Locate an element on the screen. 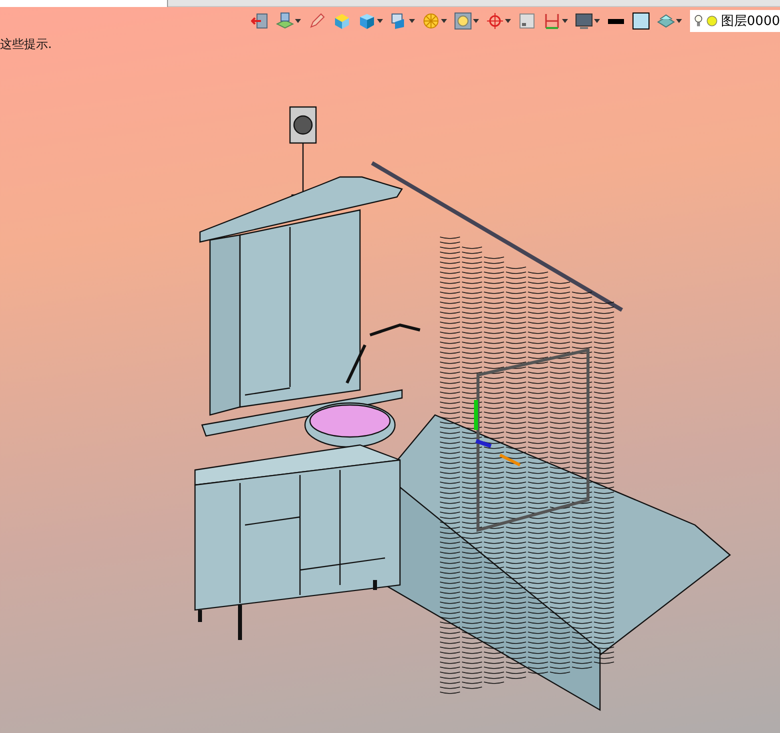 This screenshot has width=780, height=733. fill-color-icon is located at coordinates (641, 21).